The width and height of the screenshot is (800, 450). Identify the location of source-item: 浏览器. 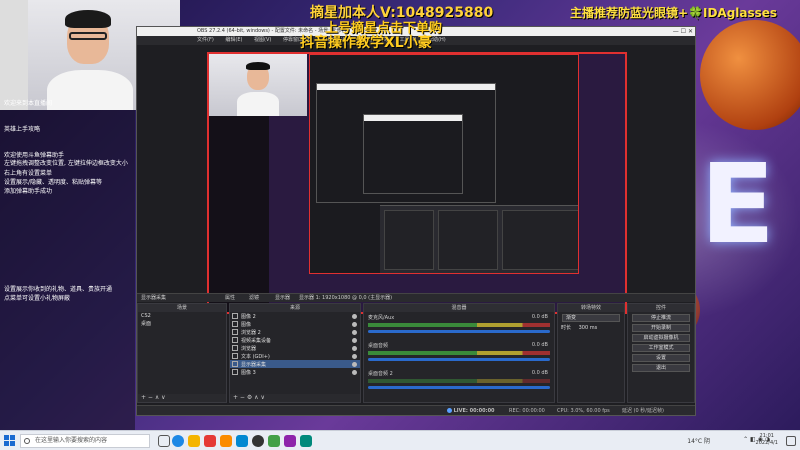
(295, 348).